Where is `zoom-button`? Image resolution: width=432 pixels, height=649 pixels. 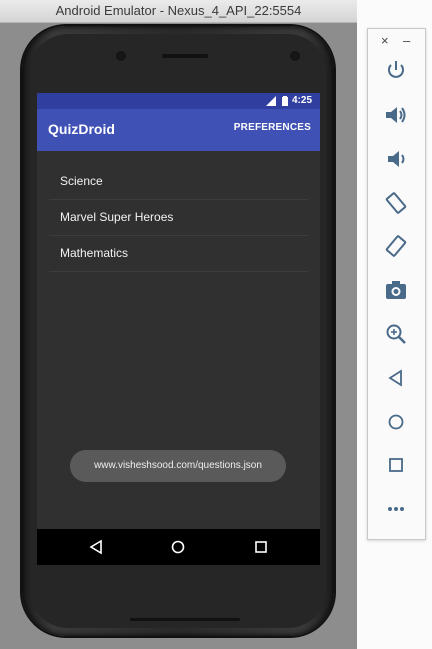 zoom-button is located at coordinates (396, 334).